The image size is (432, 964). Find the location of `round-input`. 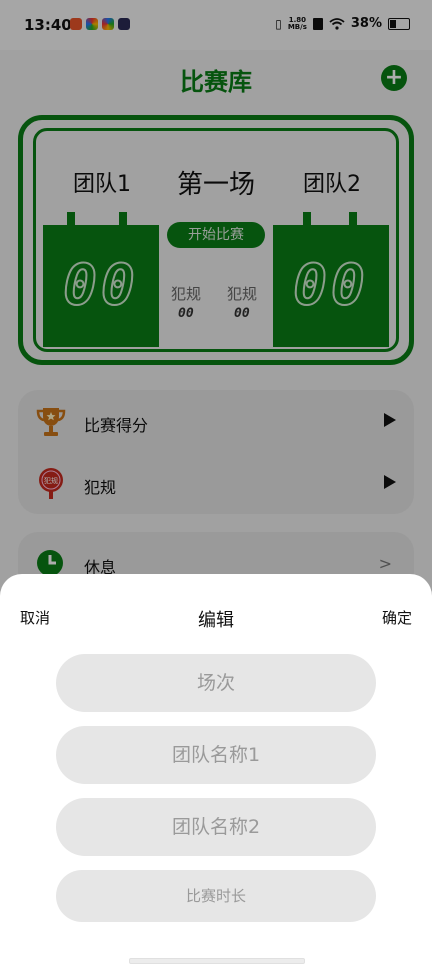

round-input is located at coordinates (216, 683).